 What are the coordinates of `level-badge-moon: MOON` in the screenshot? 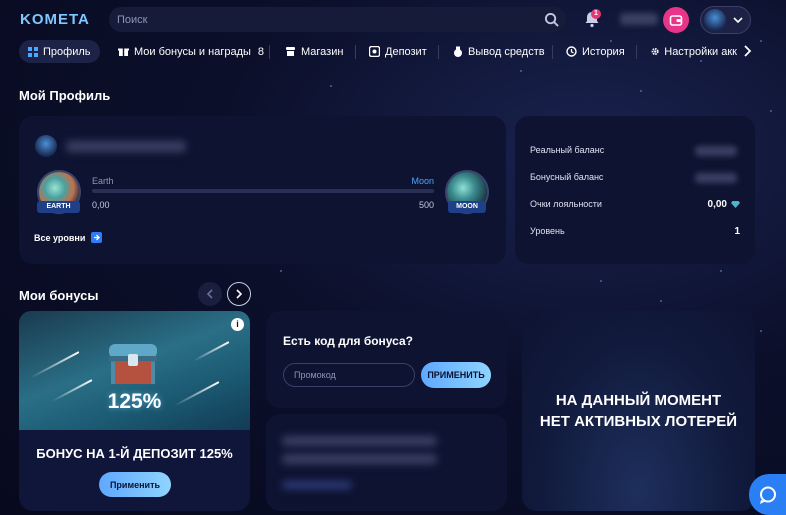 It's located at (467, 207).